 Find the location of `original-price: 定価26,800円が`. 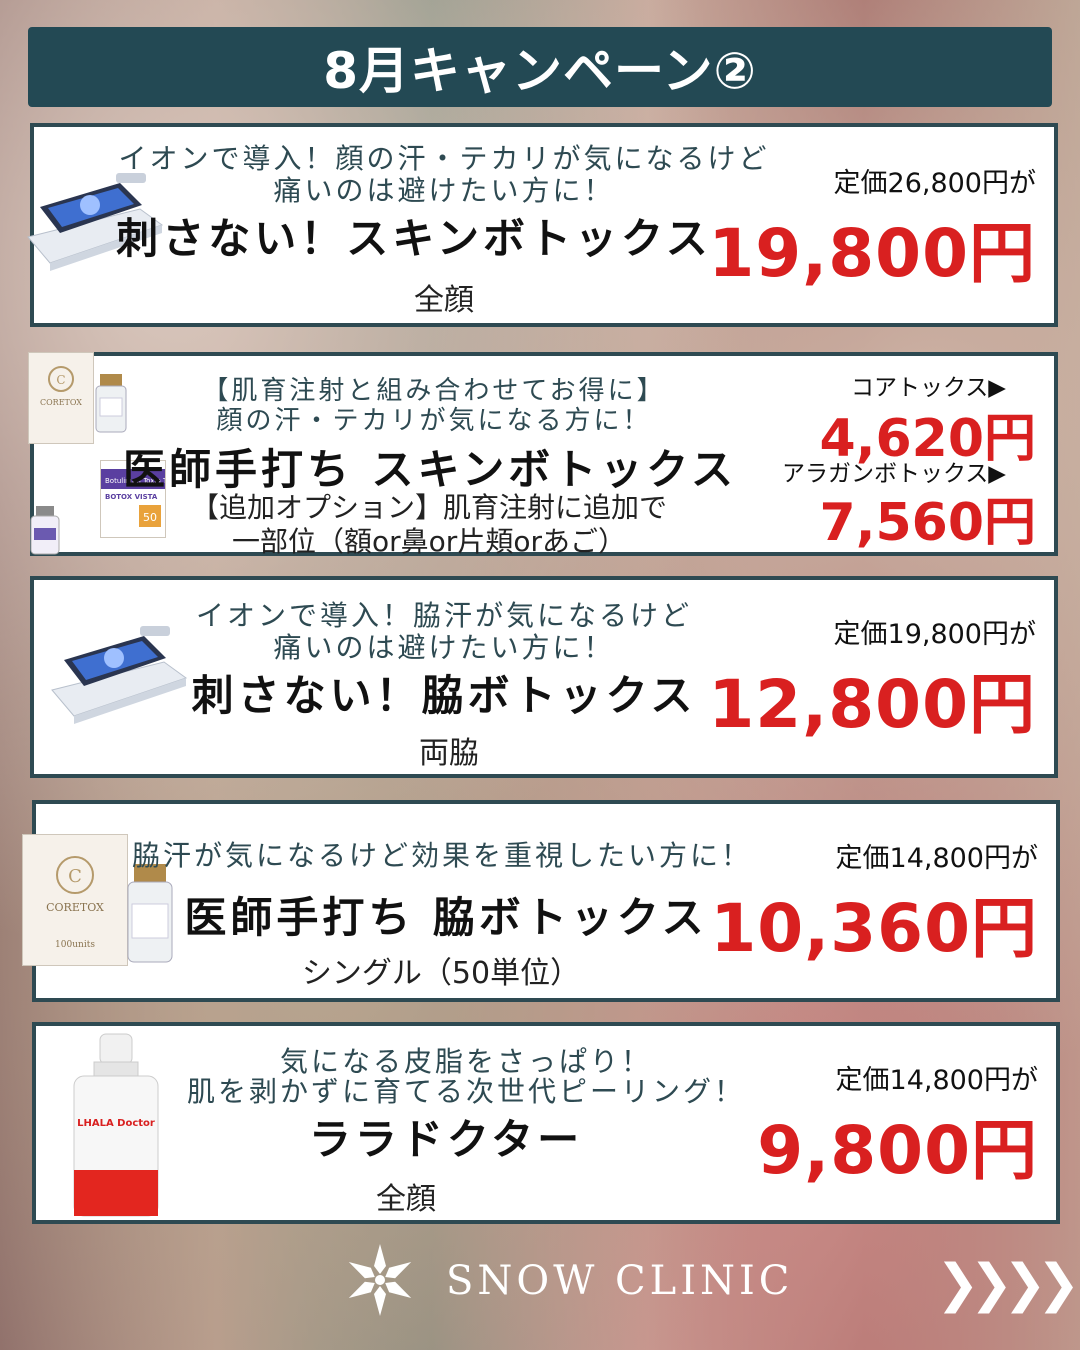

original-price: 定価26,800円が is located at coordinates (934, 183).